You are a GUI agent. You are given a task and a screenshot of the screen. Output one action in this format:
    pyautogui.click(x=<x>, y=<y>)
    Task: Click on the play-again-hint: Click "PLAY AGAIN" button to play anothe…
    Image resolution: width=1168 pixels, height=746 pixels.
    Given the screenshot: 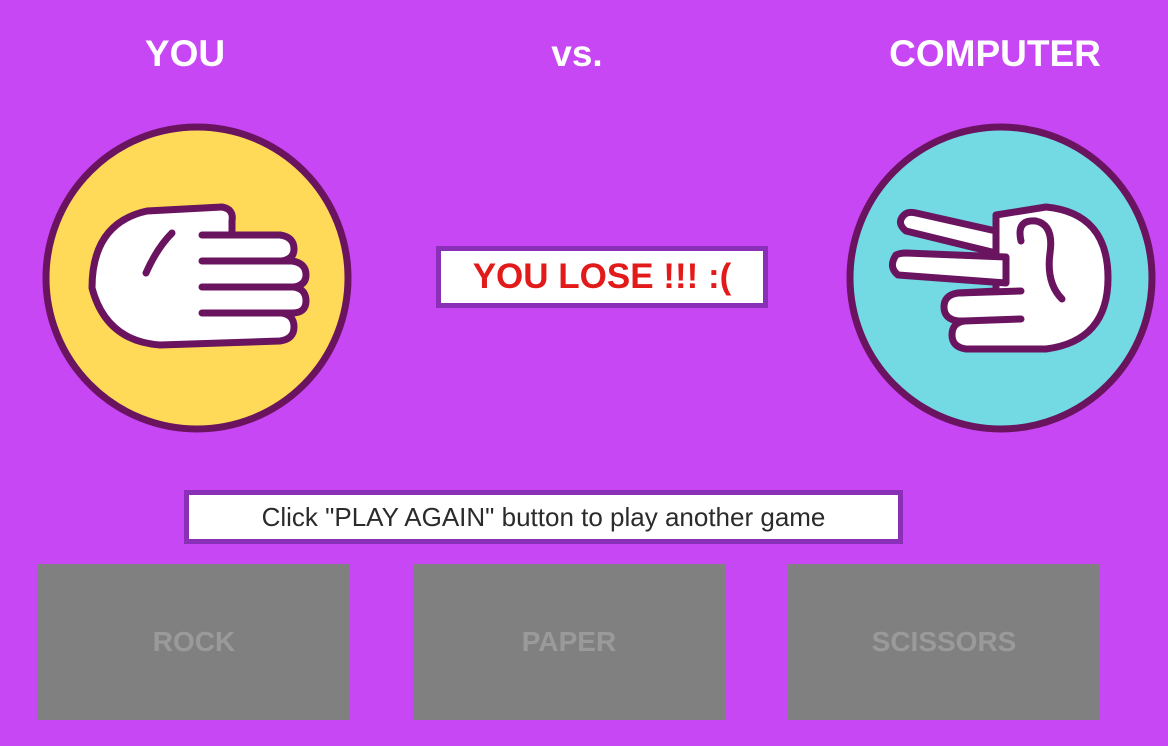 What is the action you would take?
    pyautogui.click(x=543, y=517)
    